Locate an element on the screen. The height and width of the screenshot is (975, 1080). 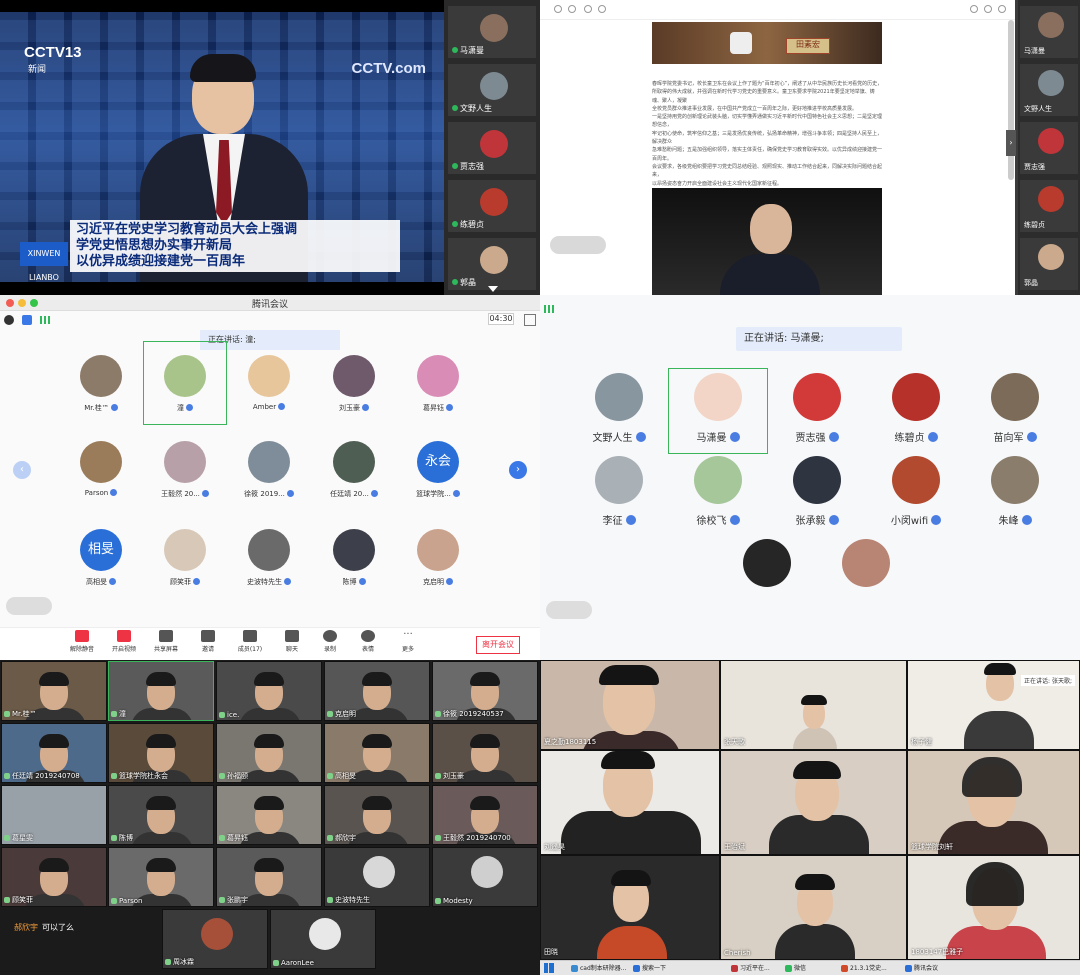
video-tile: Parson is located at coordinates (161, 877).